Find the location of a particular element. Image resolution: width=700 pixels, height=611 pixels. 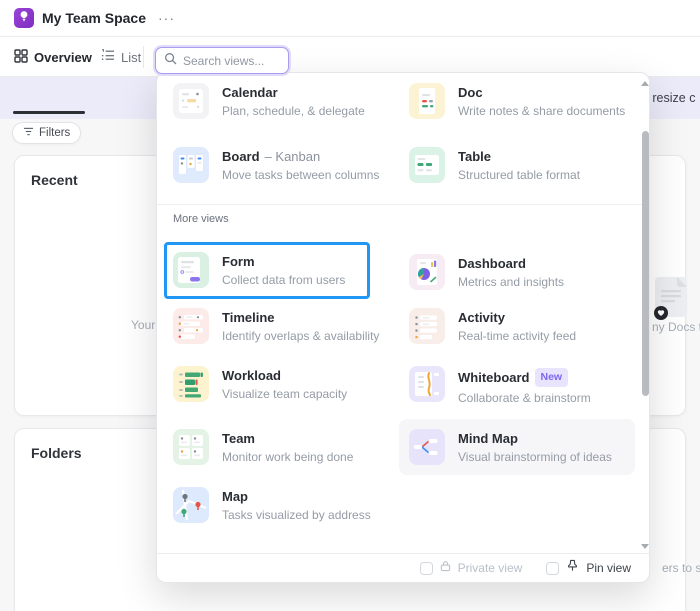

tab-overview: Overview is located at coordinates (53, 57).